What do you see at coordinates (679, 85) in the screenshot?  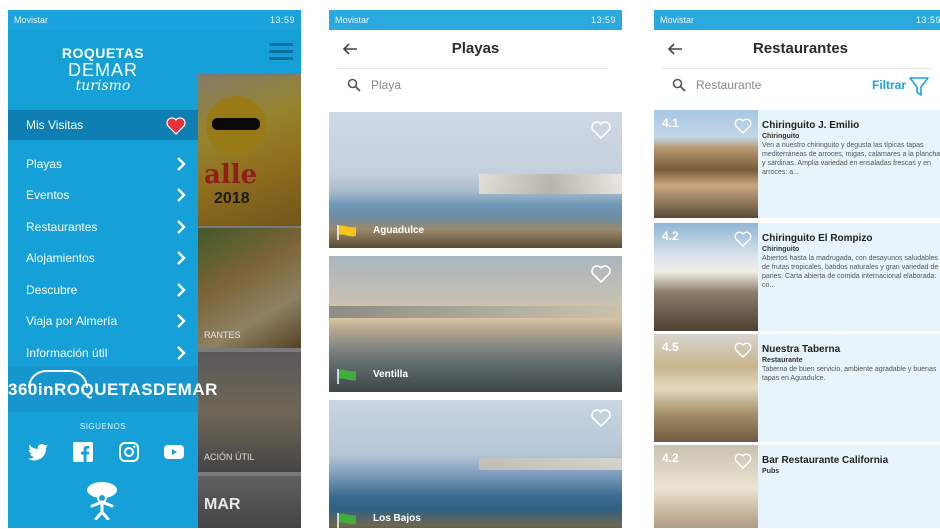 I see `search-icon` at bounding box center [679, 85].